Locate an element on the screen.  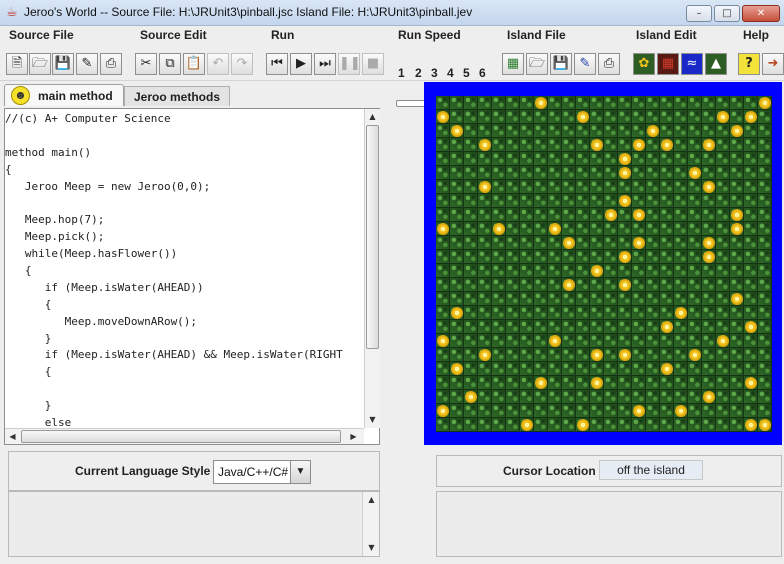
print-island-icon: ⎙ is located at coordinates (609, 64).